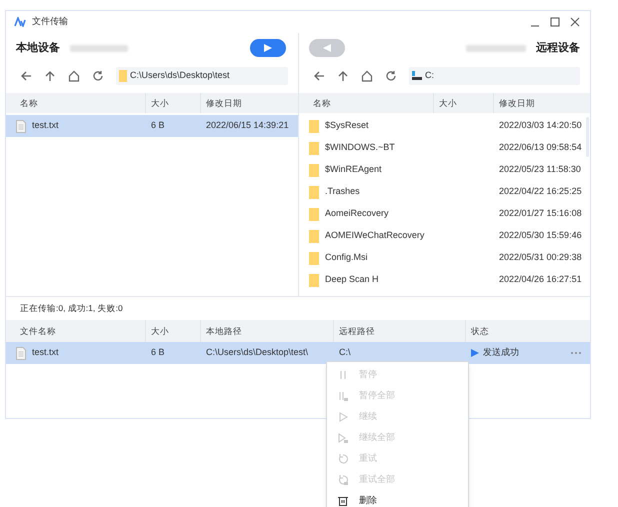 This screenshot has width=618, height=507. What do you see at coordinates (343, 396) in the screenshot?
I see `pause-all-icon` at bounding box center [343, 396].